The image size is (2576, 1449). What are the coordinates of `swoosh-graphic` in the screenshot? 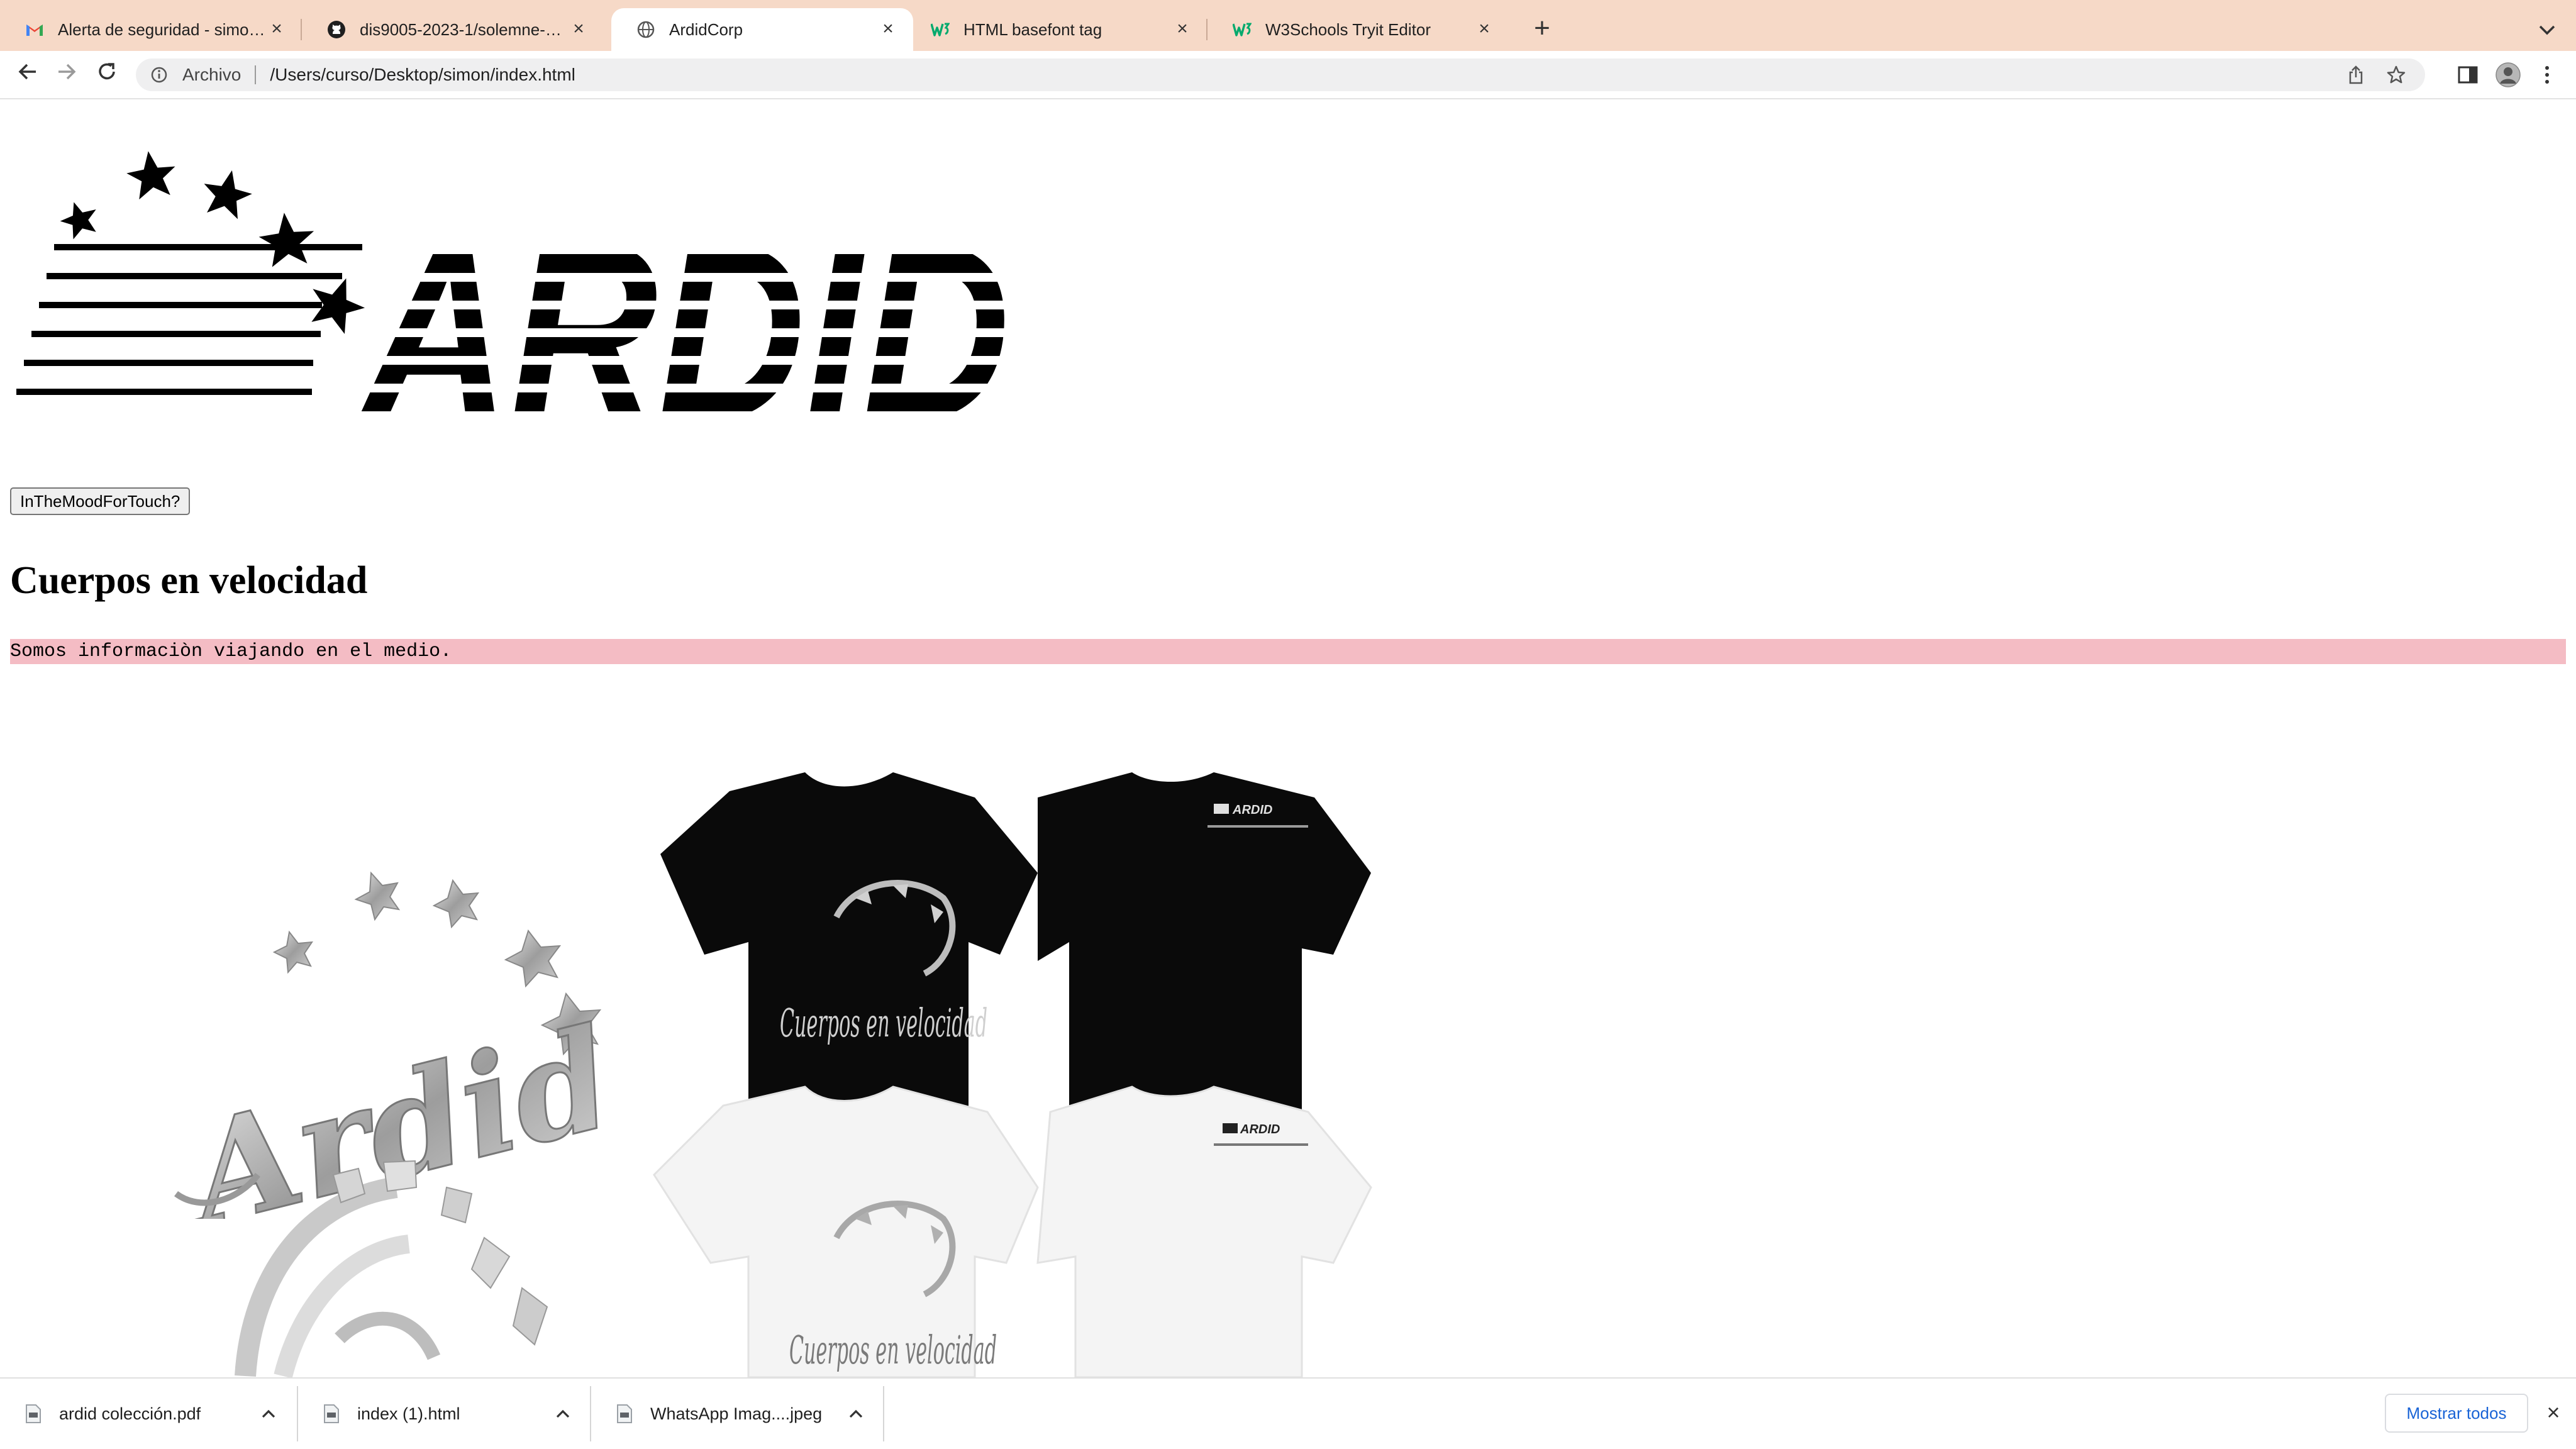 It's located at (391, 1268).